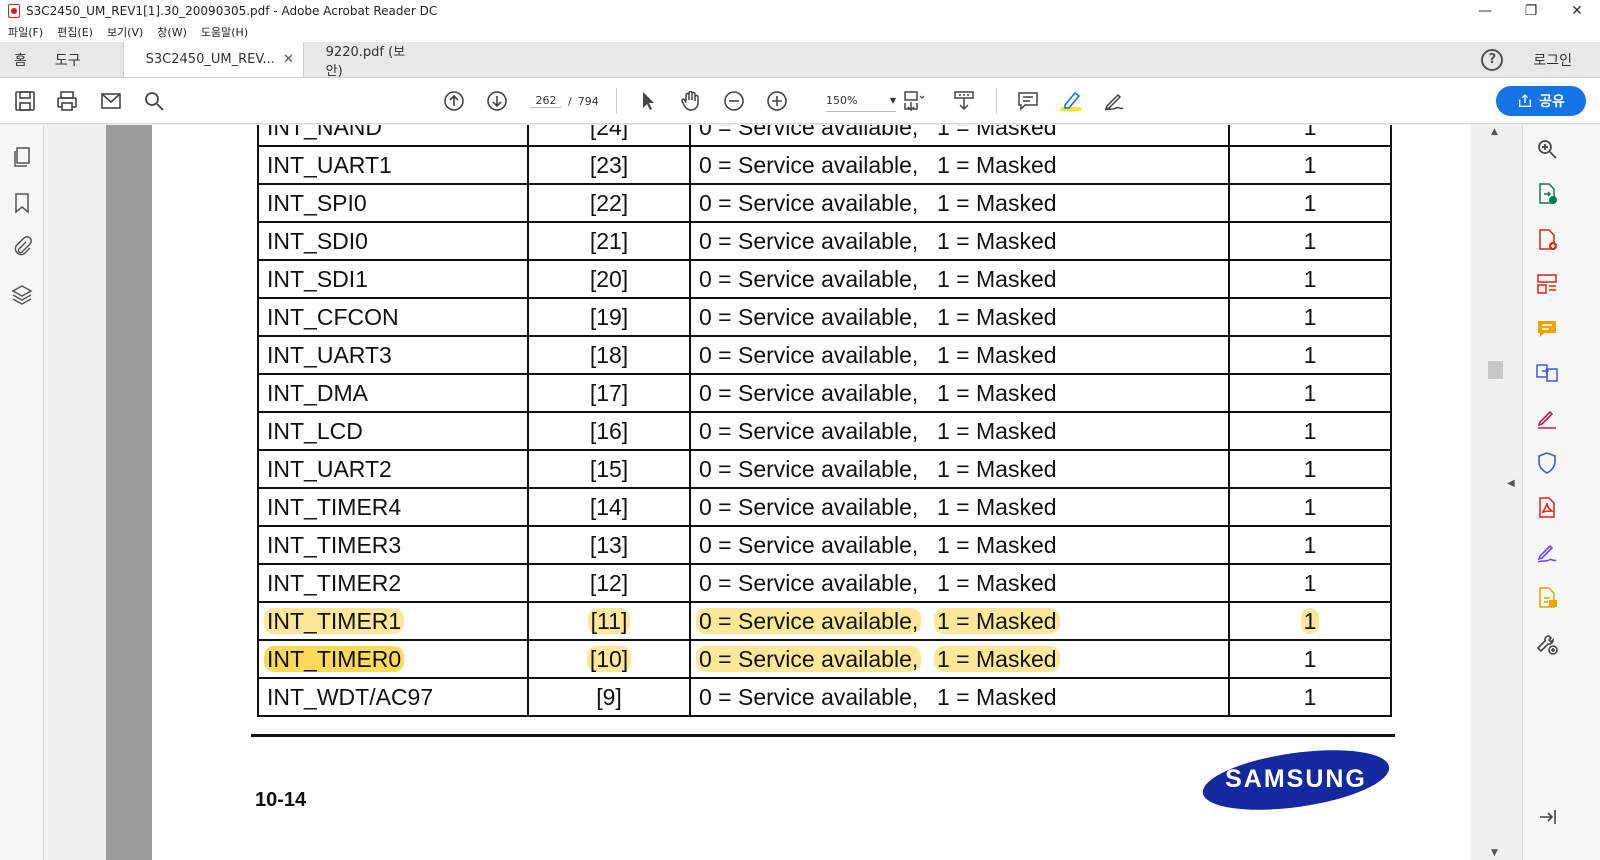 The width and height of the screenshot is (1600, 860). I want to click on menu-file: 파일(F), so click(25, 32).